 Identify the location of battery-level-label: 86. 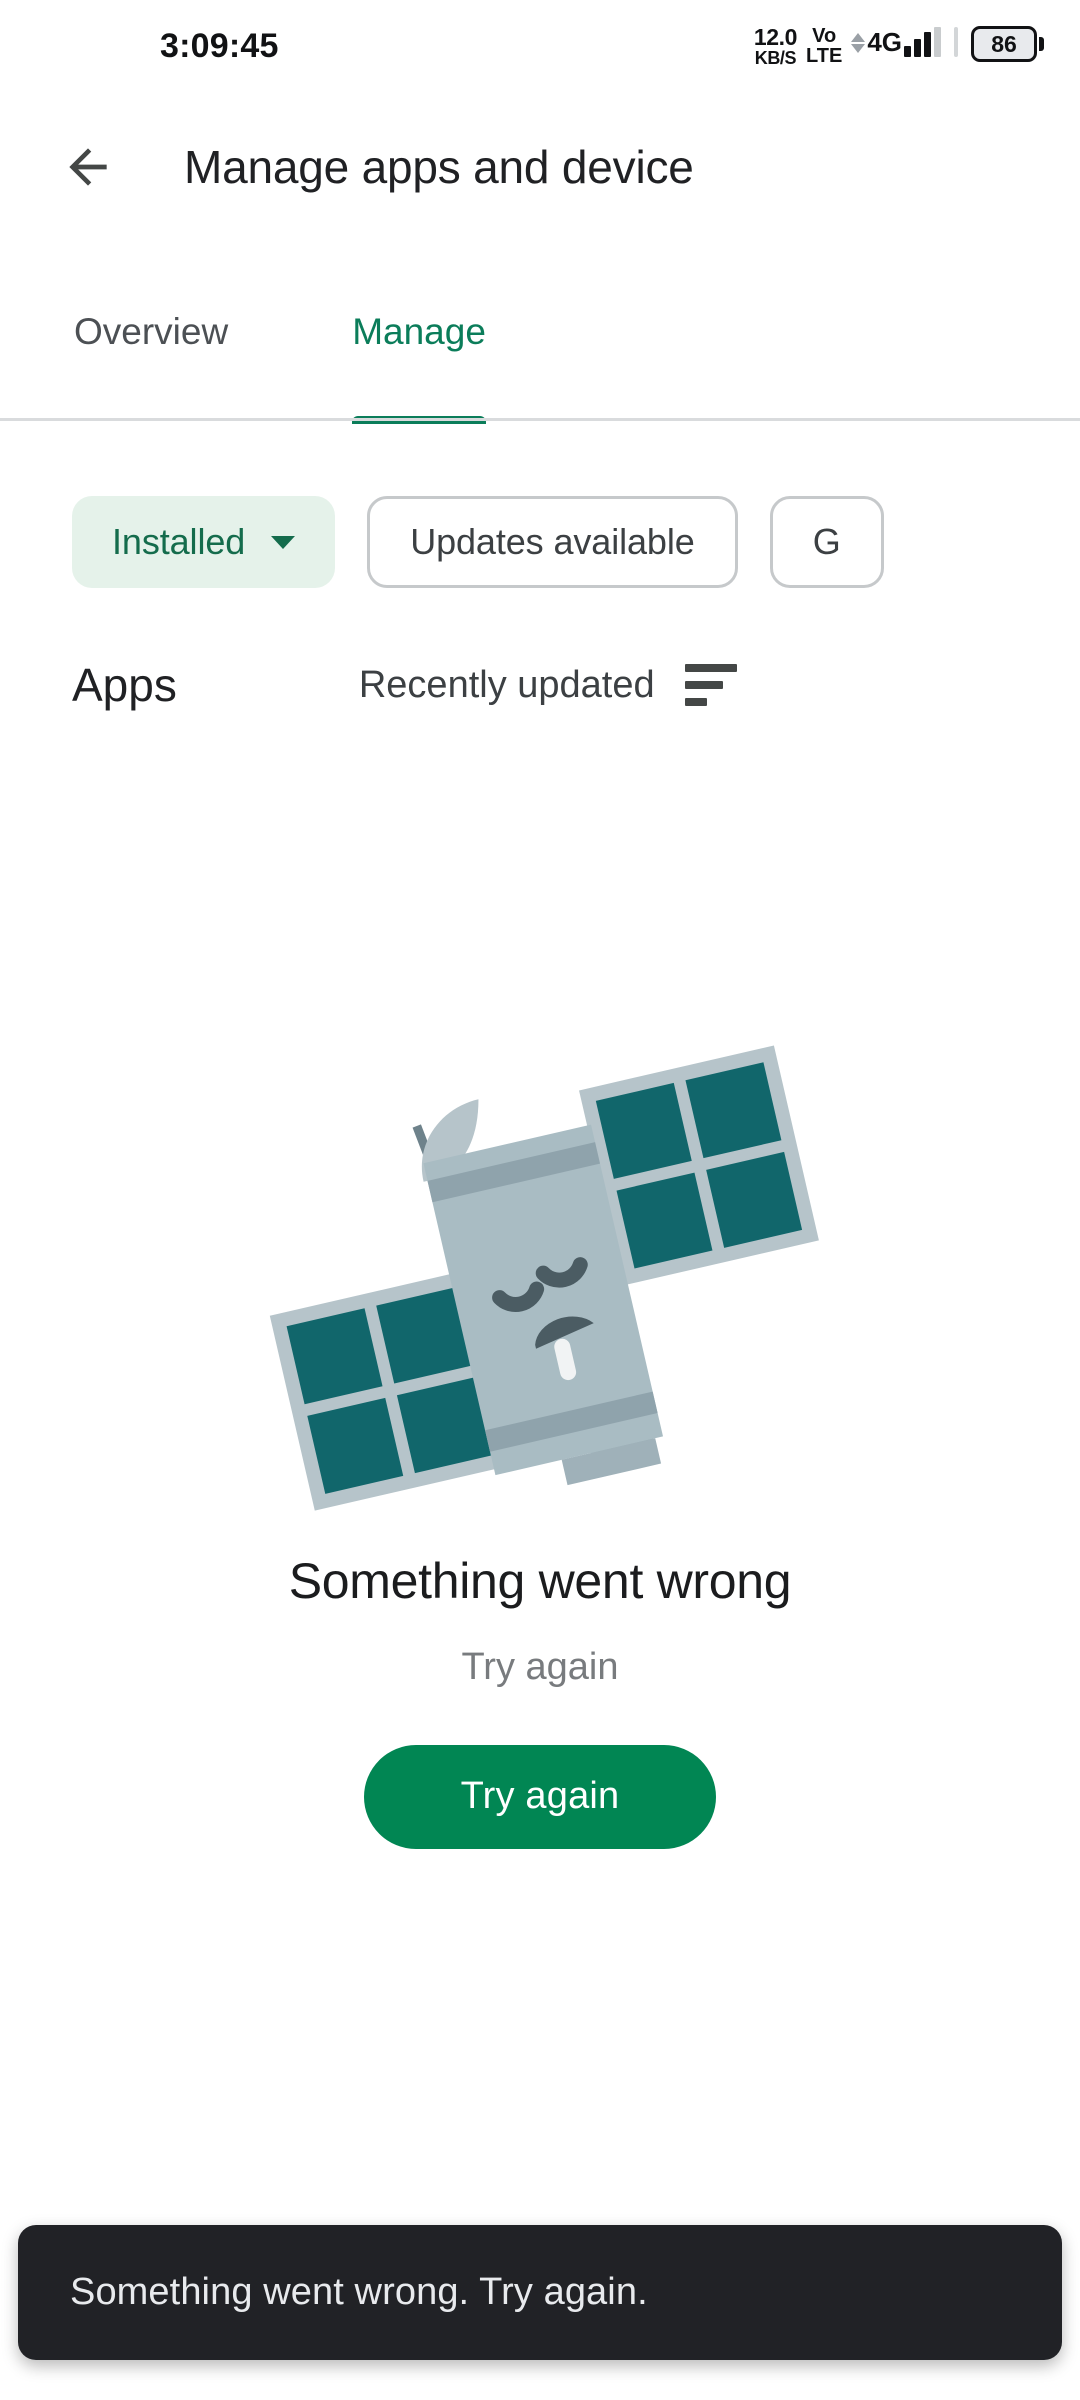
(1004, 43).